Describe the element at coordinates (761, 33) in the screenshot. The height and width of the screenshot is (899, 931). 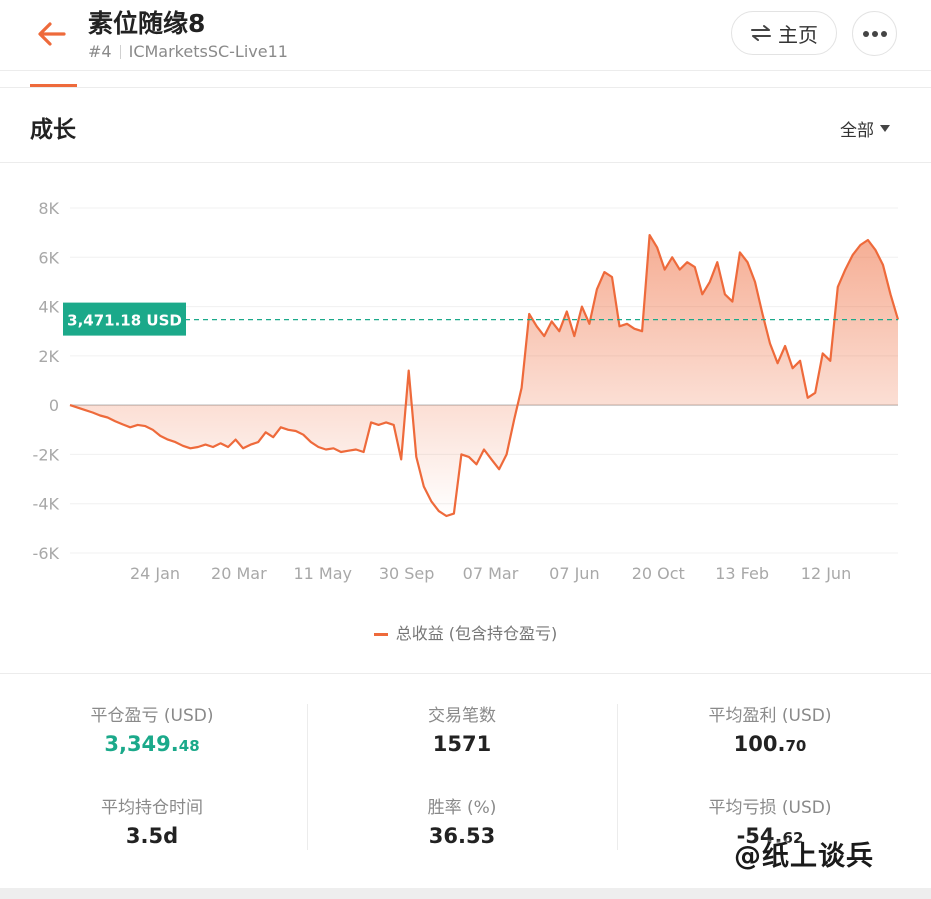
I see `swap-icon` at that location.